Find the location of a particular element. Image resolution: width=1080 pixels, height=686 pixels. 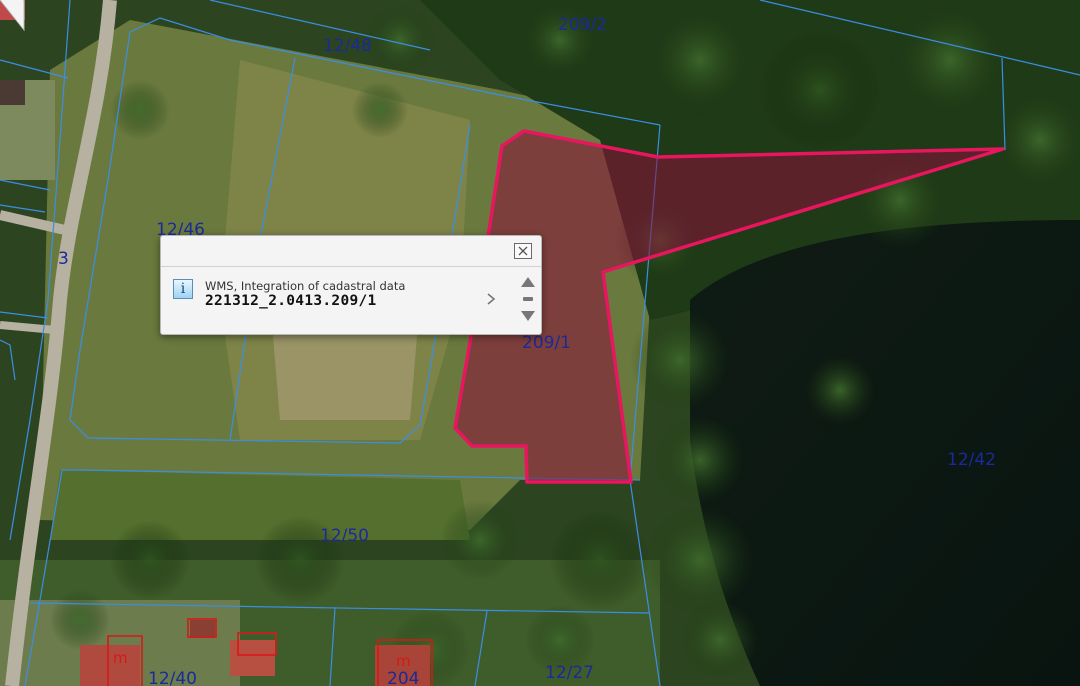

popup-titlebar is located at coordinates (351, 251).